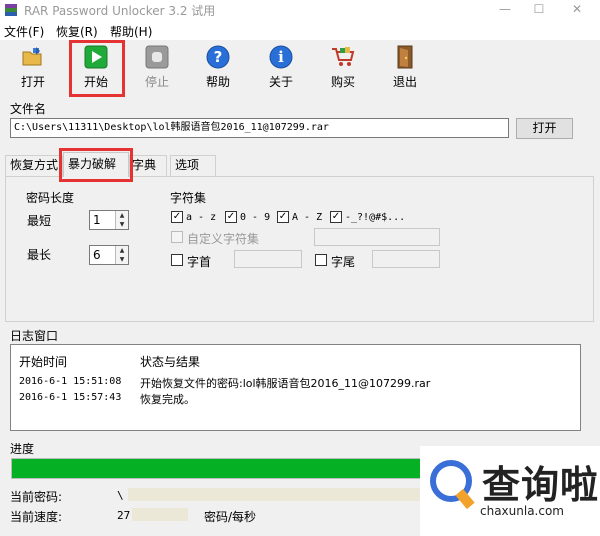  What do you see at coordinates (109, 220) in the screenshot?
I see `min-length-stepper: 1 ▲ ▼` at bounding box center [109, 220].